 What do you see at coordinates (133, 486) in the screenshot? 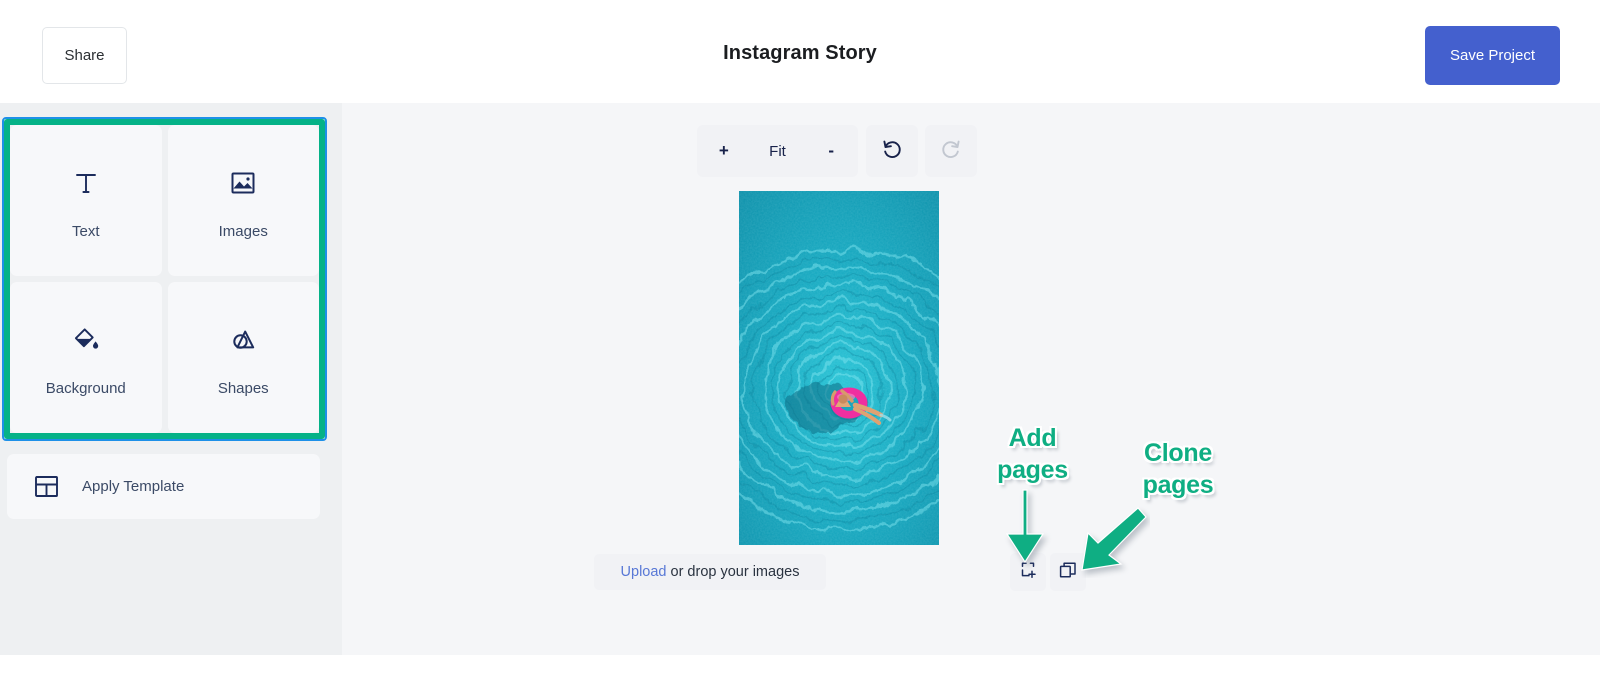
I see `apply-template-label: Apply Template` at bounding box center [133, 486].